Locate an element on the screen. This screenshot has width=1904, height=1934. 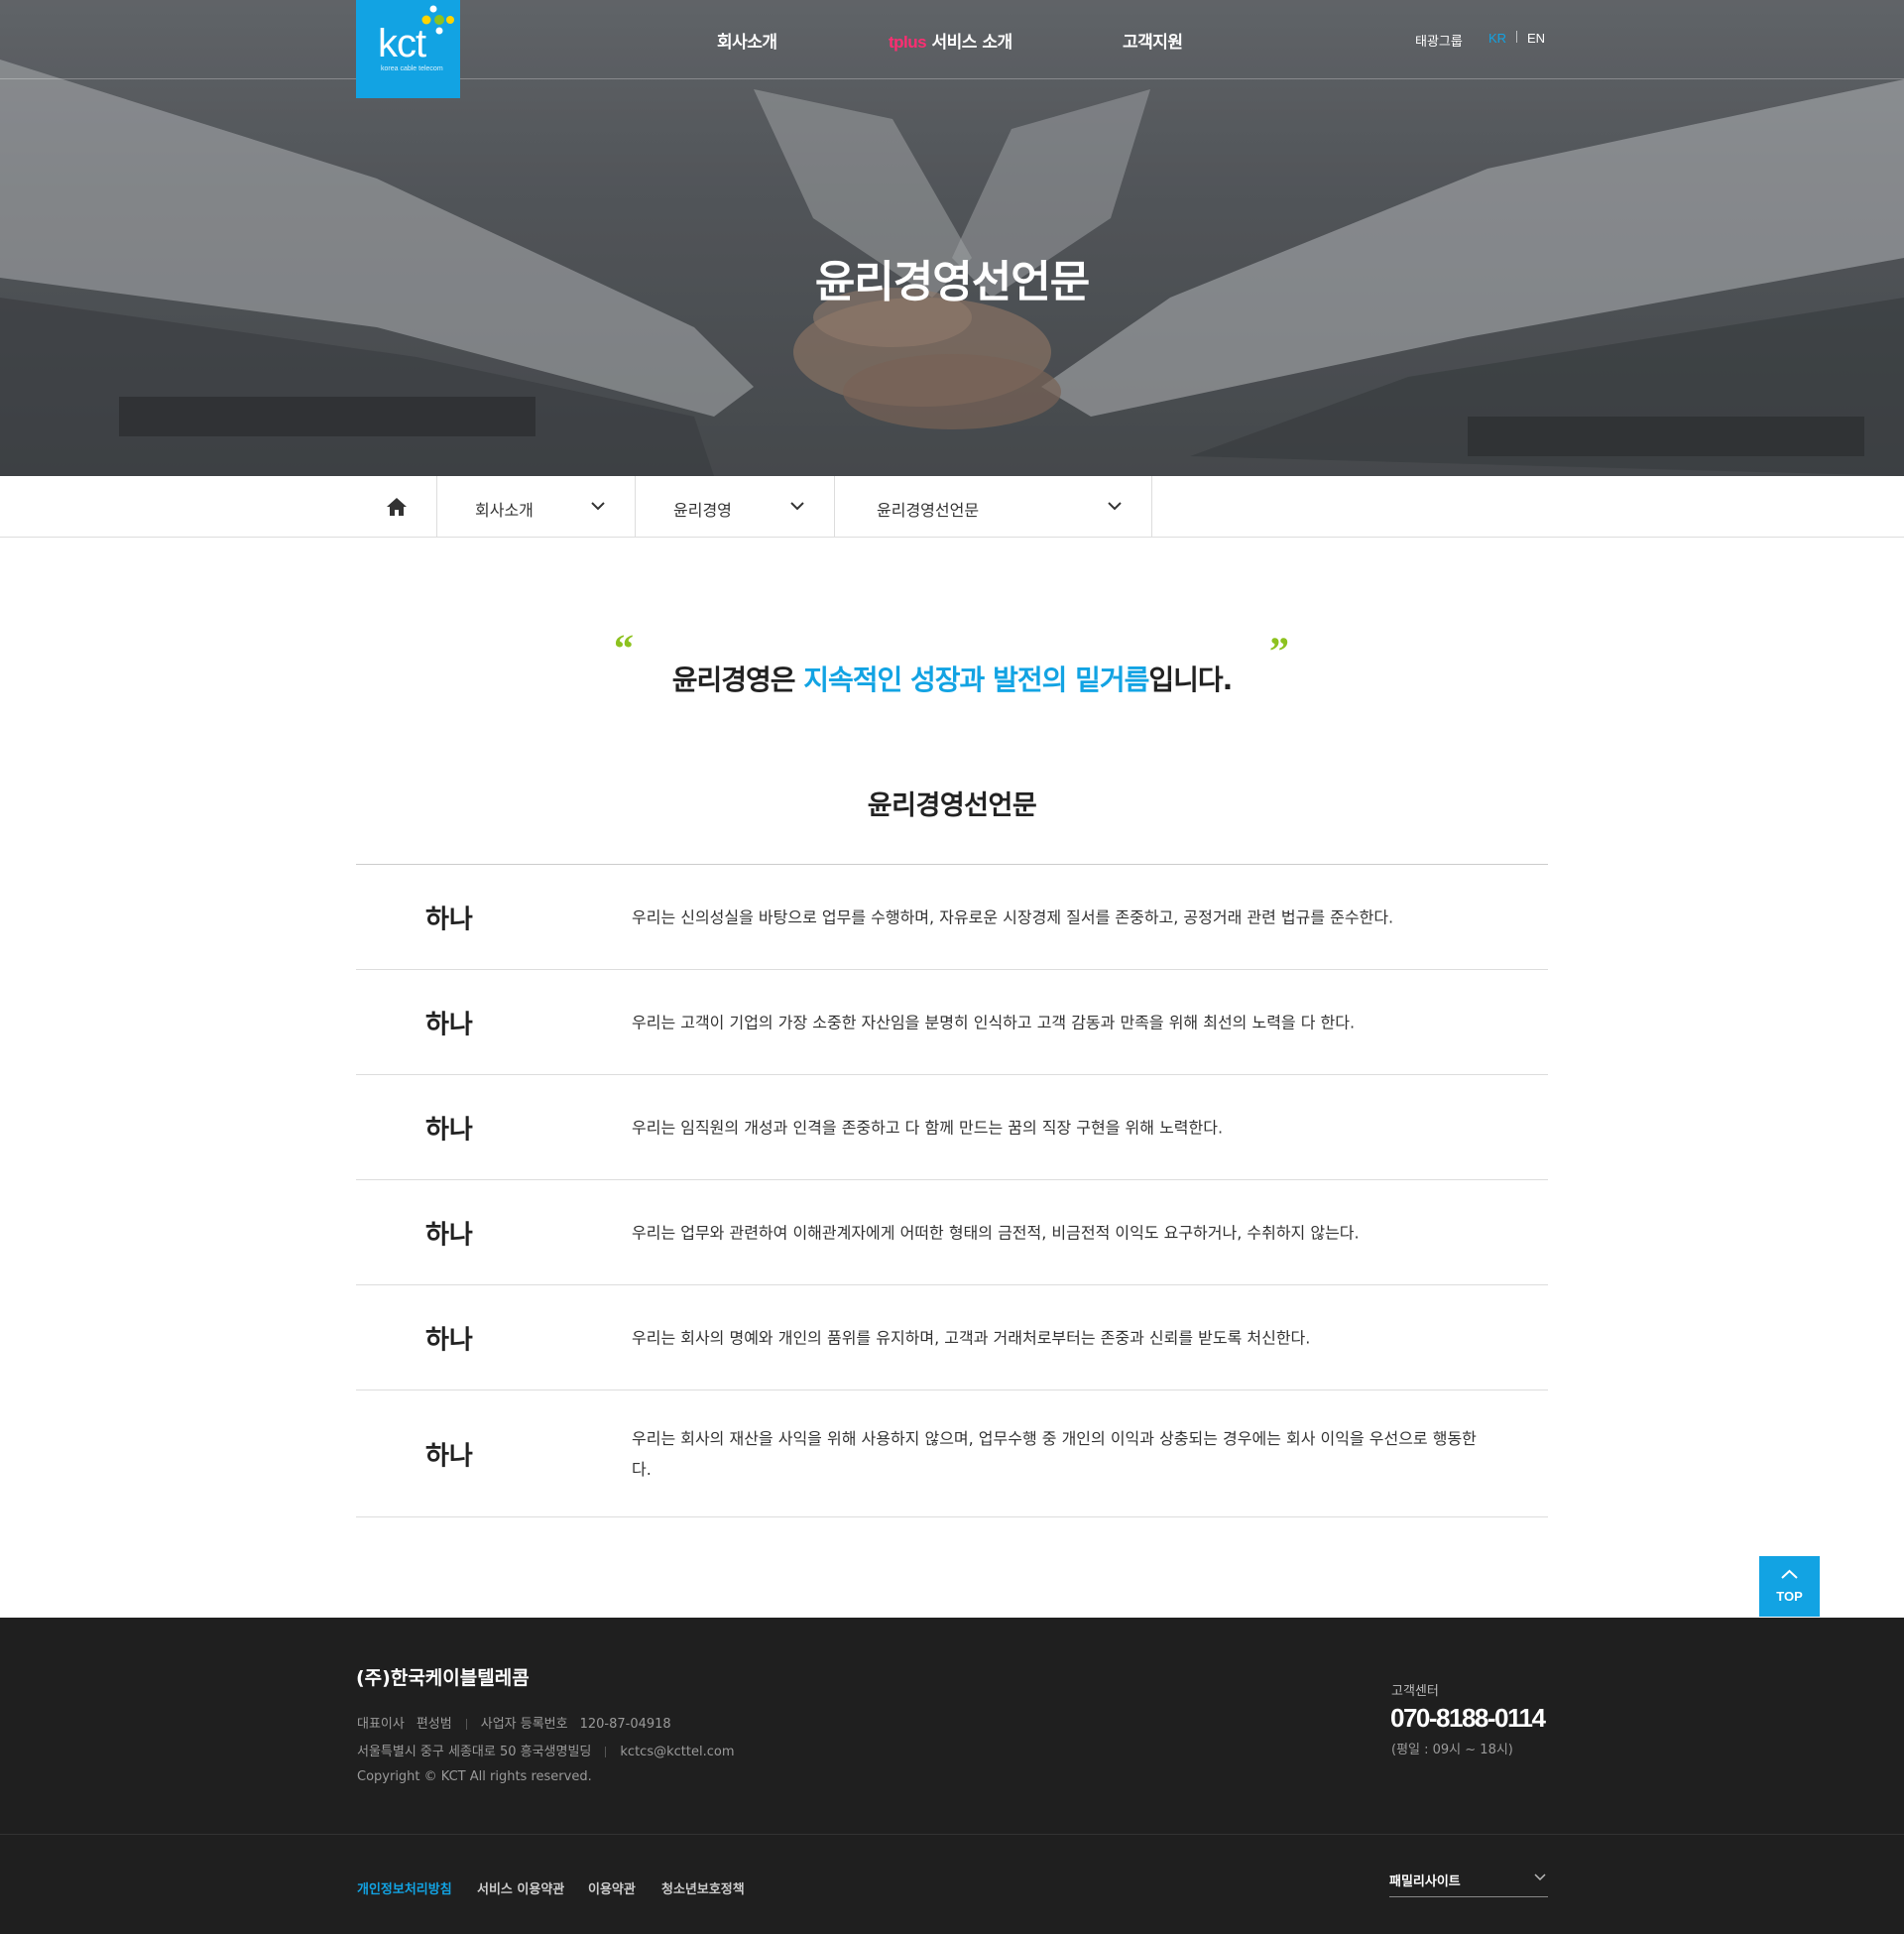
home-button is located at coordinates (396, 506).